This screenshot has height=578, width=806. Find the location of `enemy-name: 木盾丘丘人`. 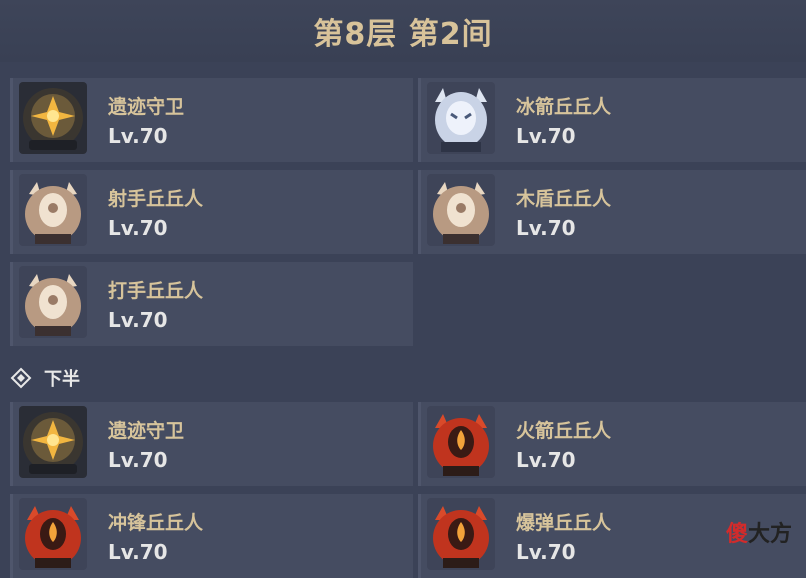

enemy-name: 木盾丘丘人 is located at coordinates (564, 199).